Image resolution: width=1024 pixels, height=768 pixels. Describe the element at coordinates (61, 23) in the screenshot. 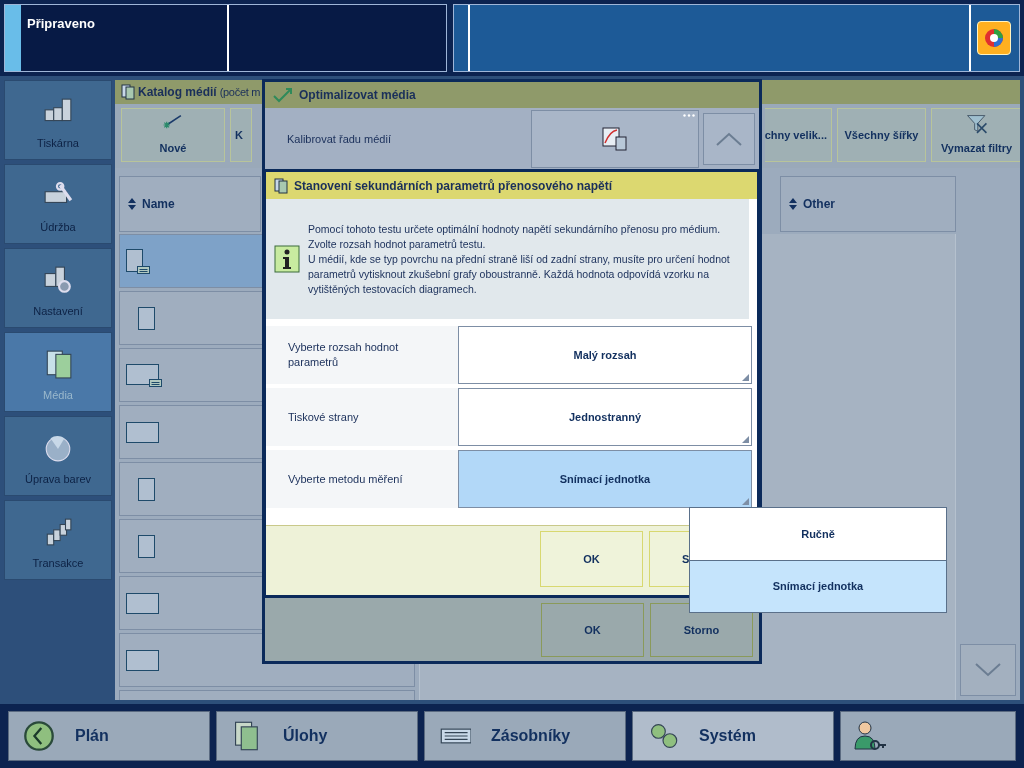

I see `status-text: Připraveno` at that location.